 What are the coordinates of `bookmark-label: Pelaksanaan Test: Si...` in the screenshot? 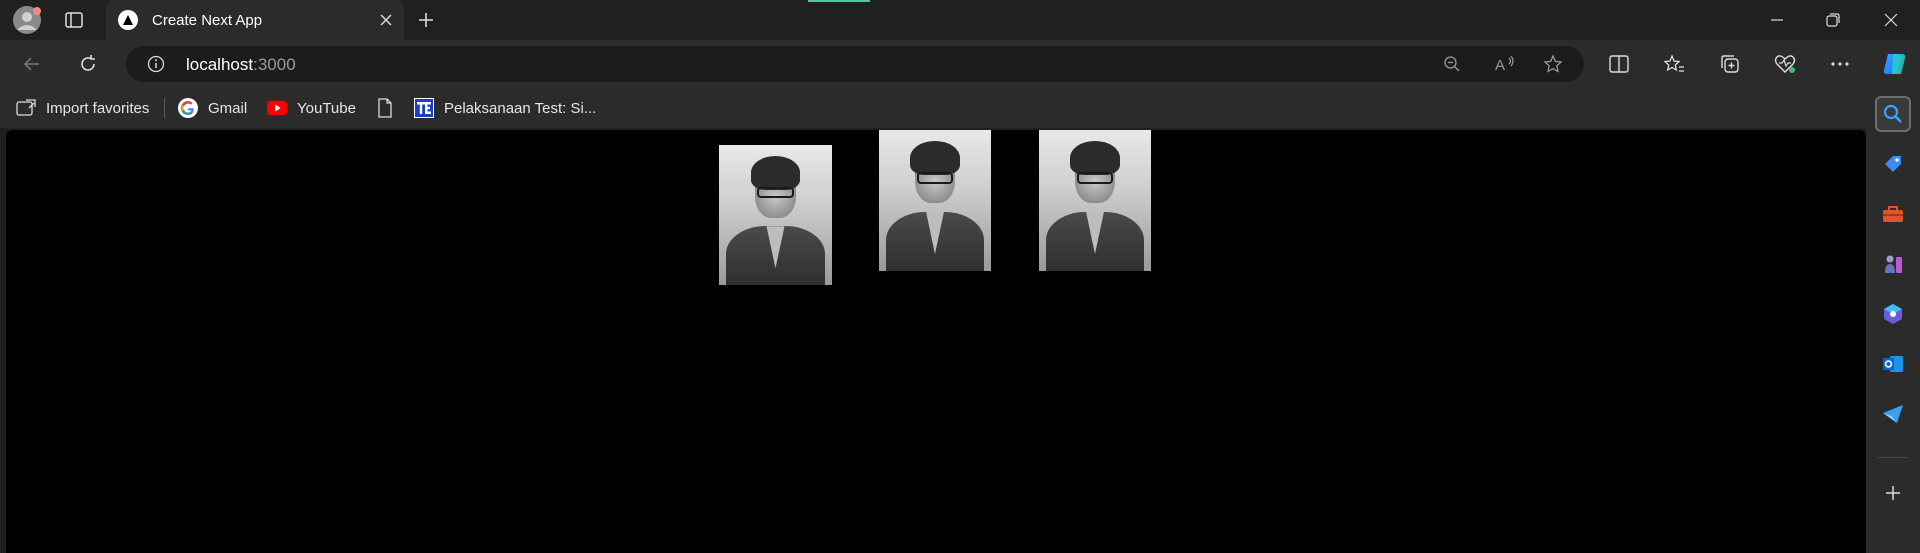 It's located at (520, 108).